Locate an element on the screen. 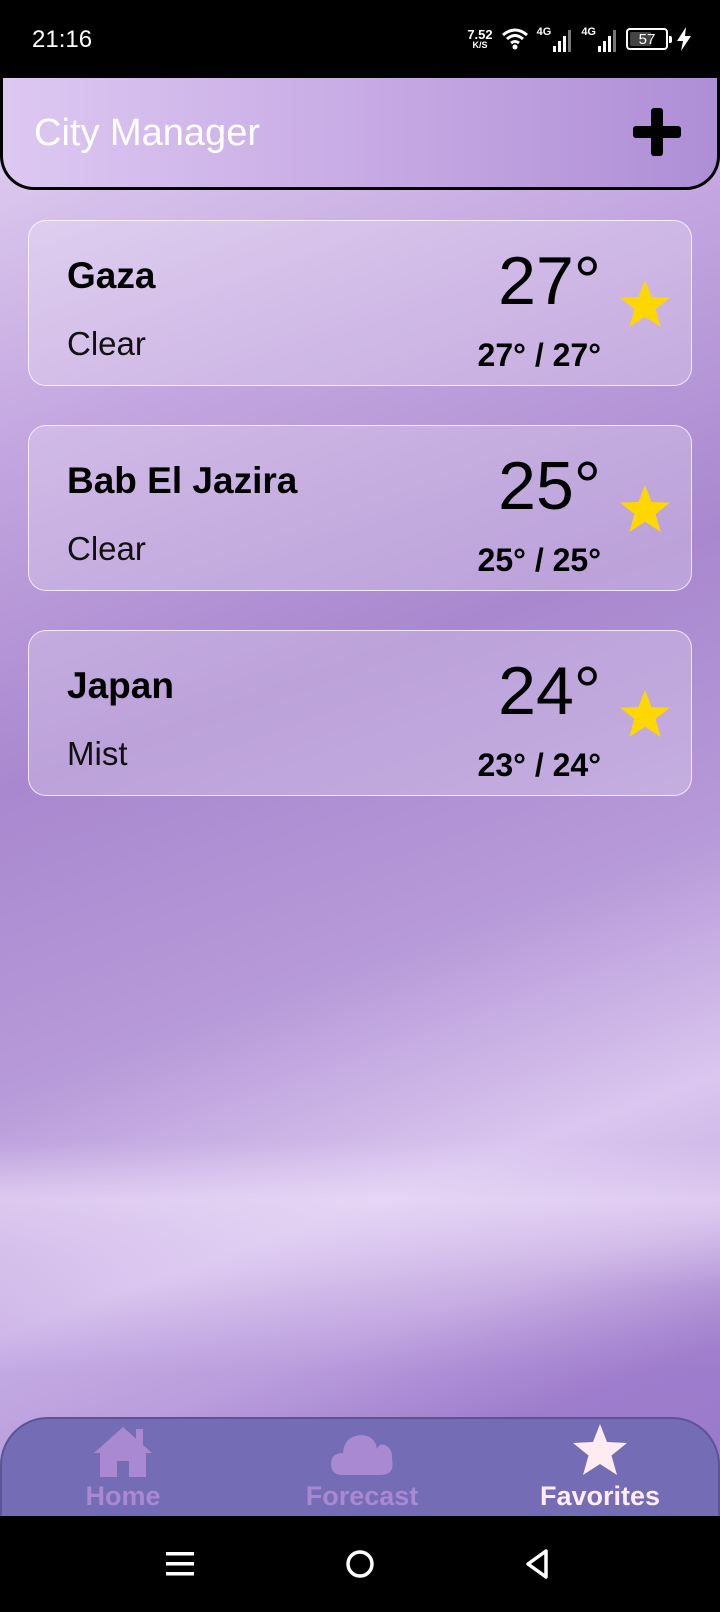  cellular-signal-1: 4G is located at coordinates (555, 39).